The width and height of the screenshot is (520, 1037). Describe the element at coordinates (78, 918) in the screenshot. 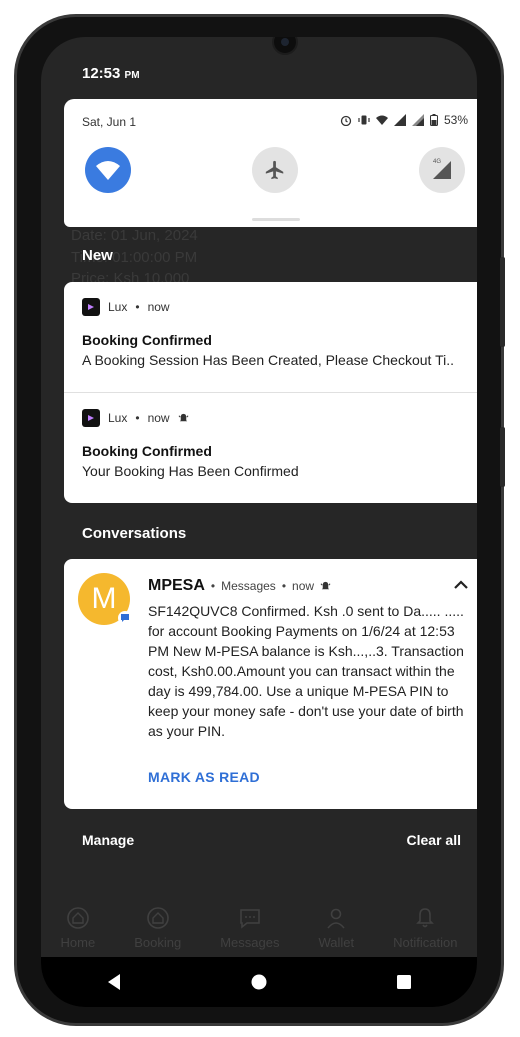

I see `home-icon` at that location.